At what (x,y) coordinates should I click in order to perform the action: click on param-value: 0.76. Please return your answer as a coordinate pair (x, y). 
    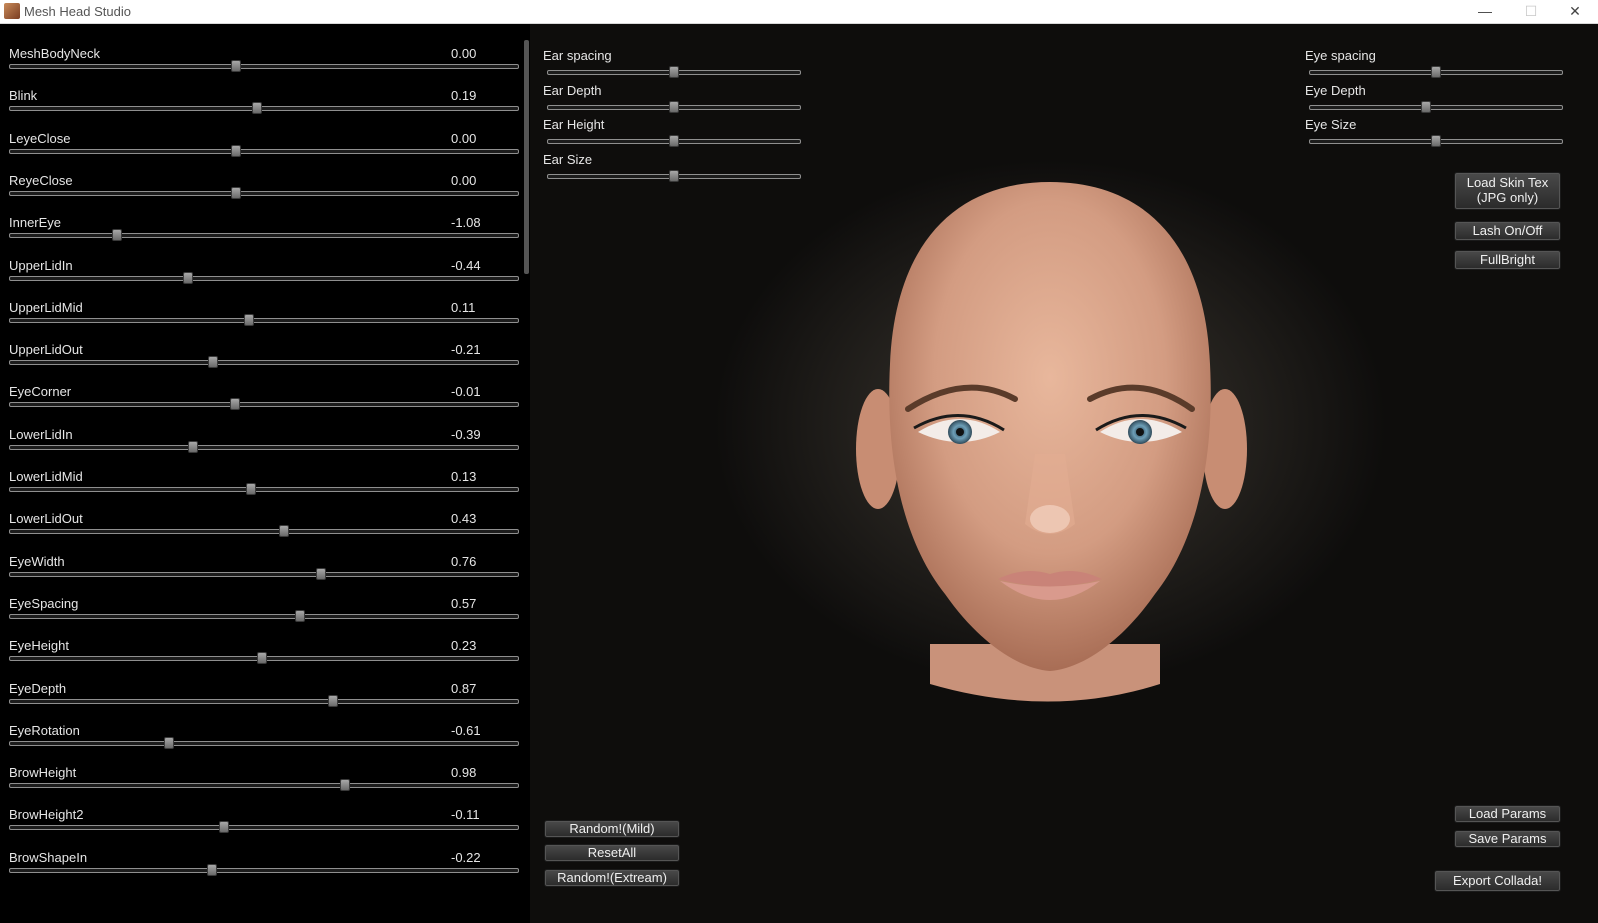
    Looking at the image, I should click on (464, 561).